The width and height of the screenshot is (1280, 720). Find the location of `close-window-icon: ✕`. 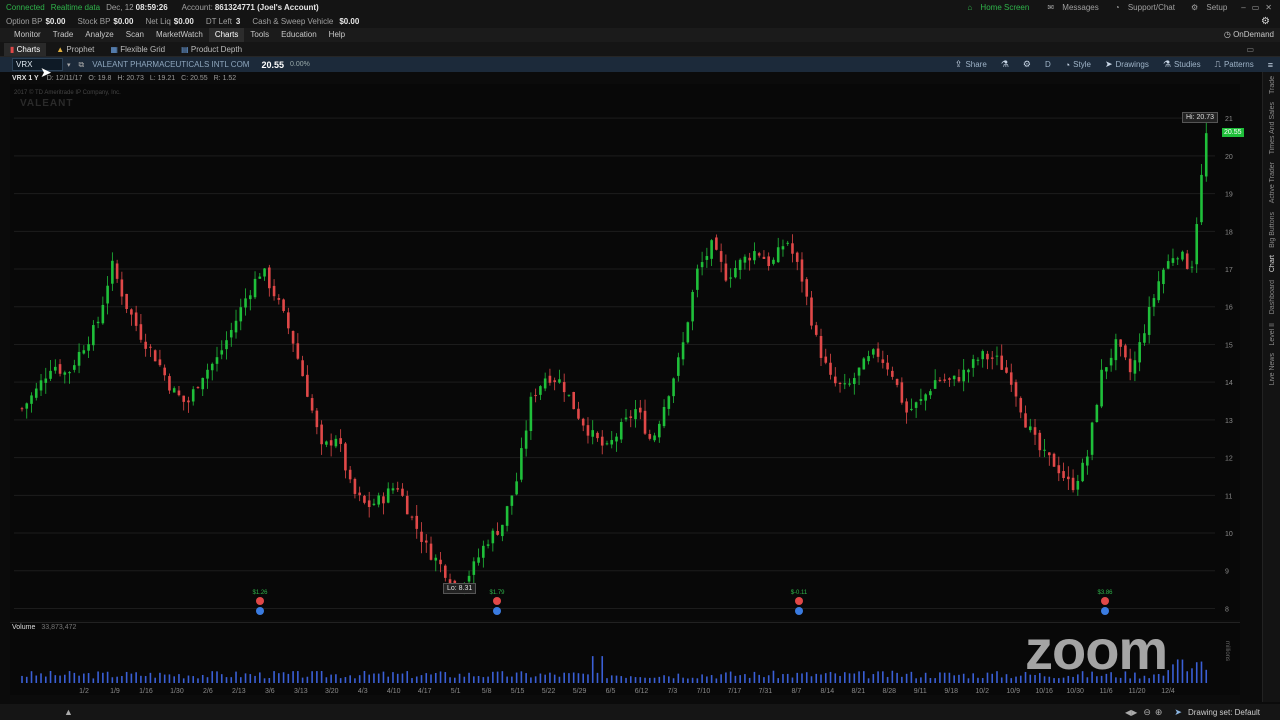

close-window-icon: ✕ is located at coordinates (1268, 7).